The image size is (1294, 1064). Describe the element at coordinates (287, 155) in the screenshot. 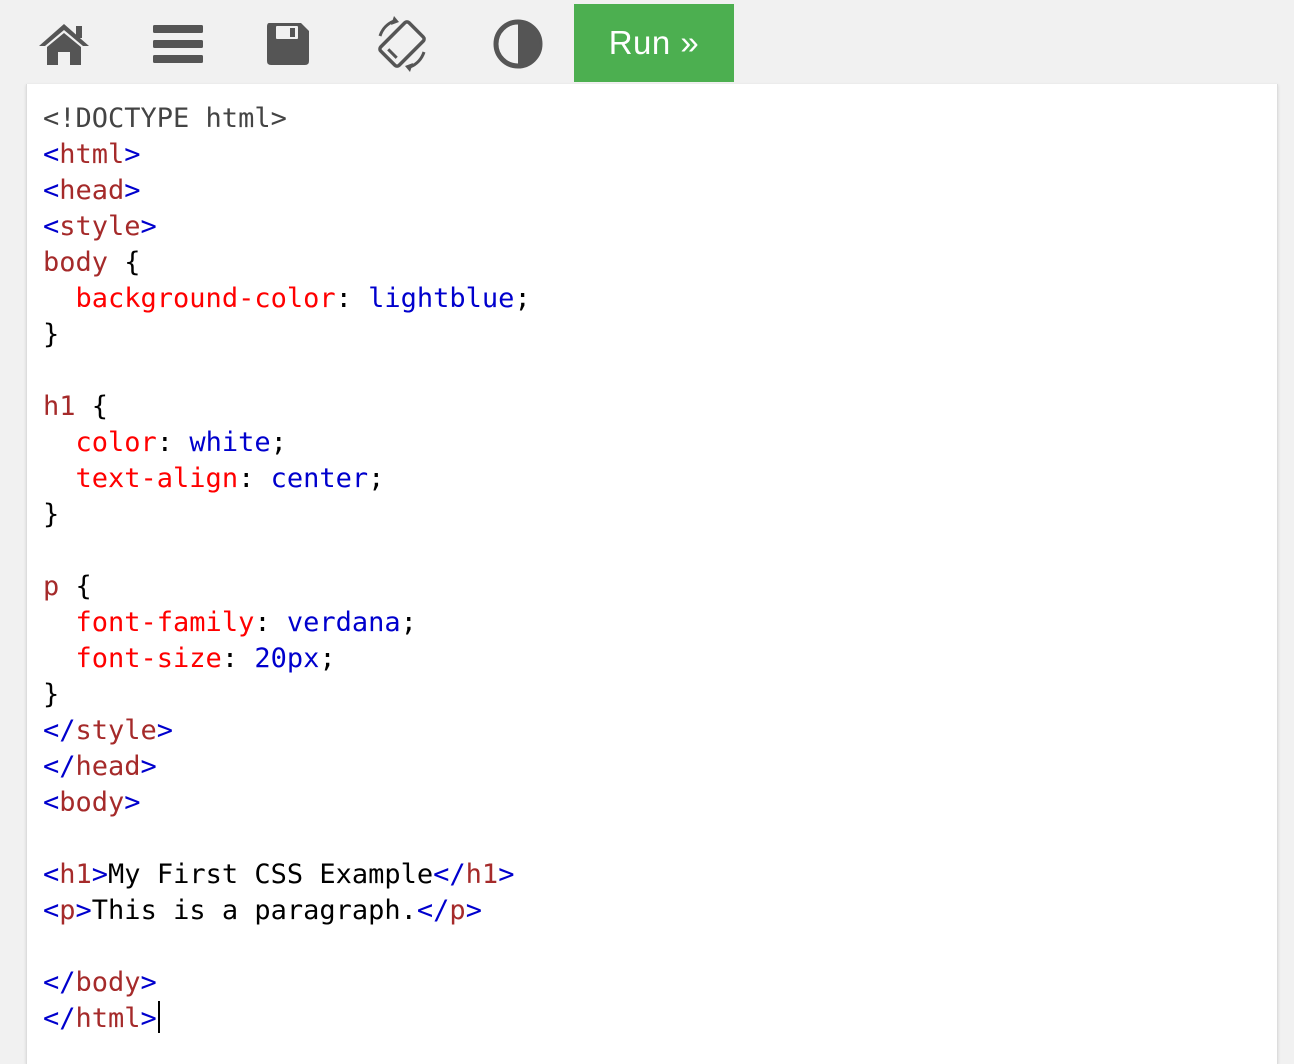

I see `code-line: <html>` at that location.